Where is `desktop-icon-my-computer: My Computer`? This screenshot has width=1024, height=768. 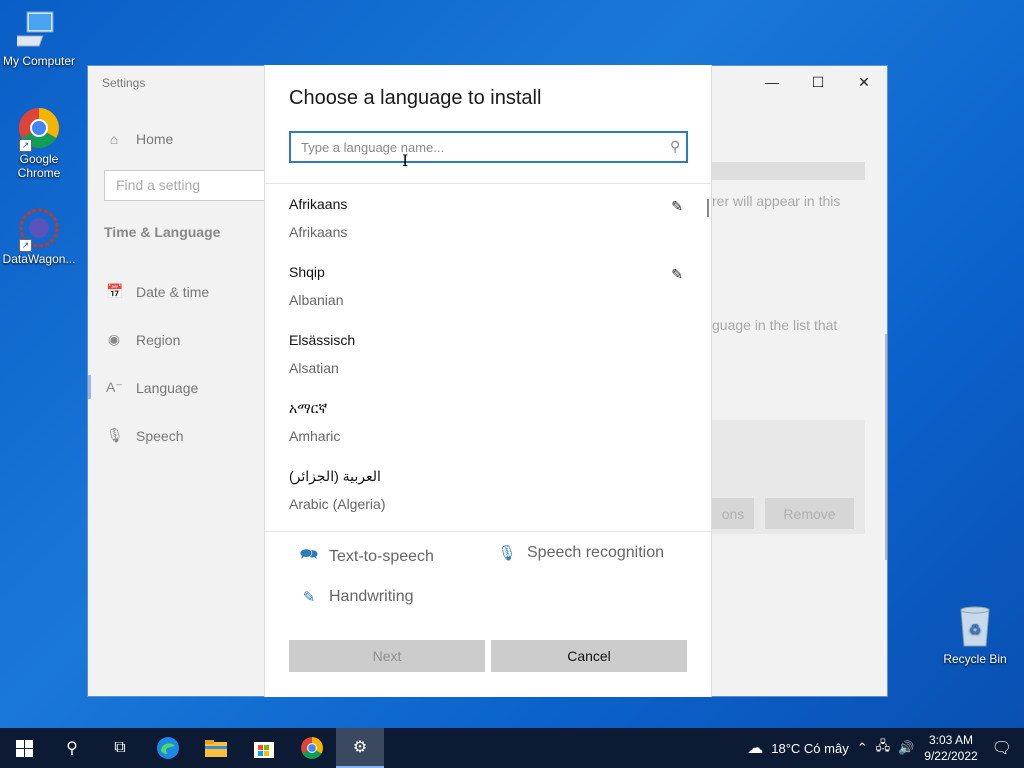
desktop-icon-my-computer: My Computer is located at coordinates (39, 38).